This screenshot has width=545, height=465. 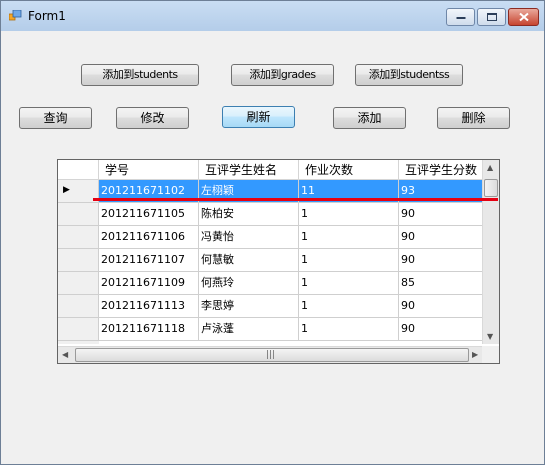 What do you see at coordinates (441, 170) in the screenshot?
I see `column-header-score: 互评学生分数` at bounding box center [441, 170].